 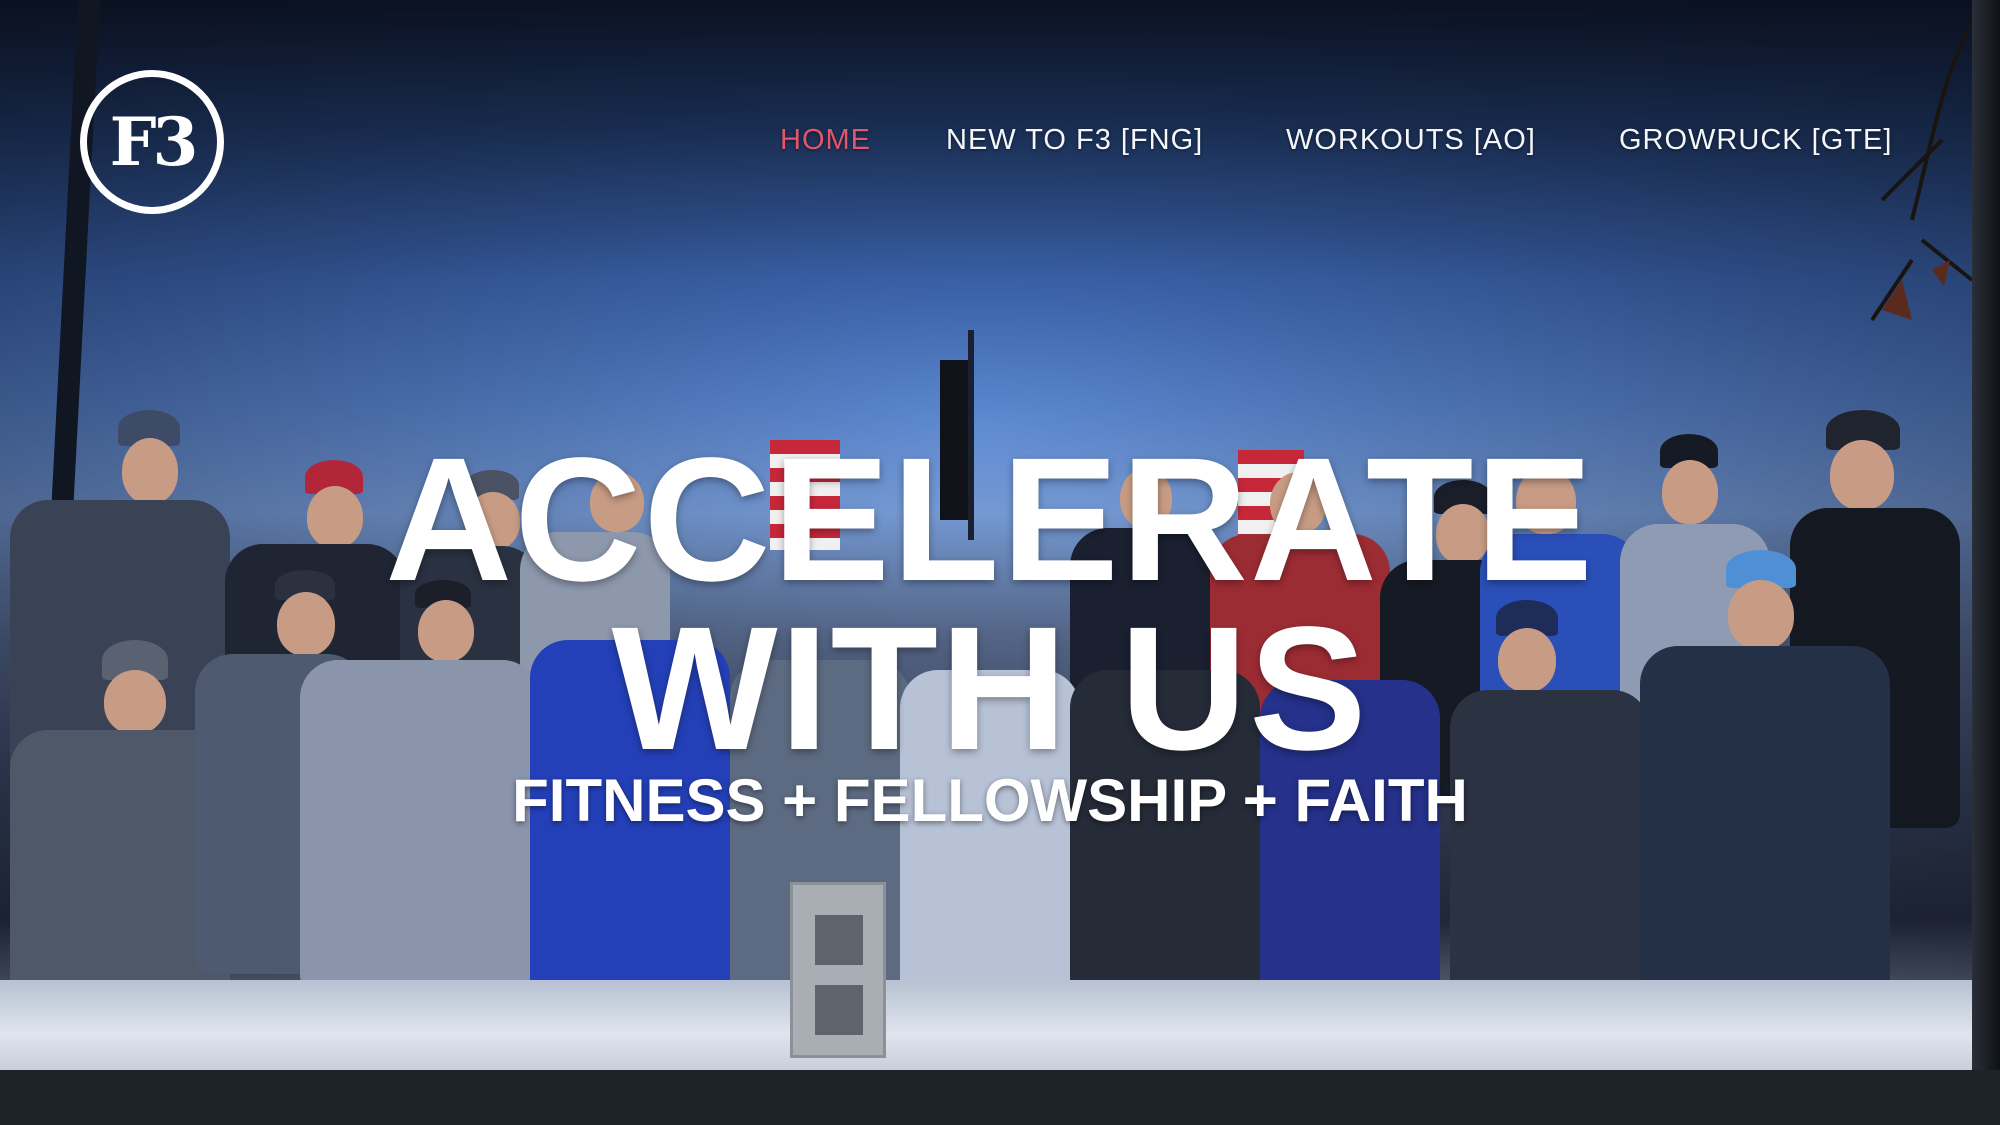 I want to click on nav-item-growruck: GROWRUCK [GTE], so click(x=1755, y=140).